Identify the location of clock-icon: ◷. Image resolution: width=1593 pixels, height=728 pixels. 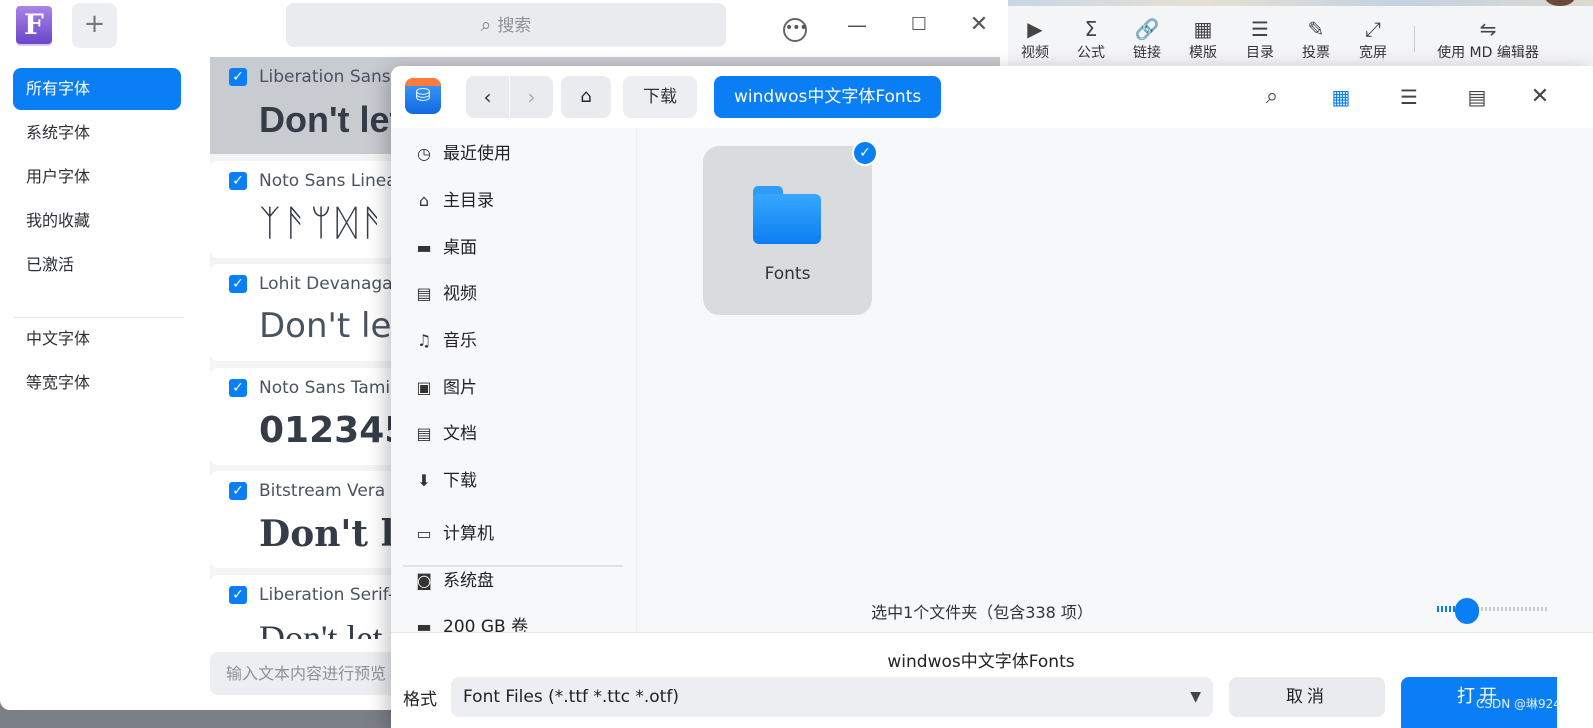
(424, 153).